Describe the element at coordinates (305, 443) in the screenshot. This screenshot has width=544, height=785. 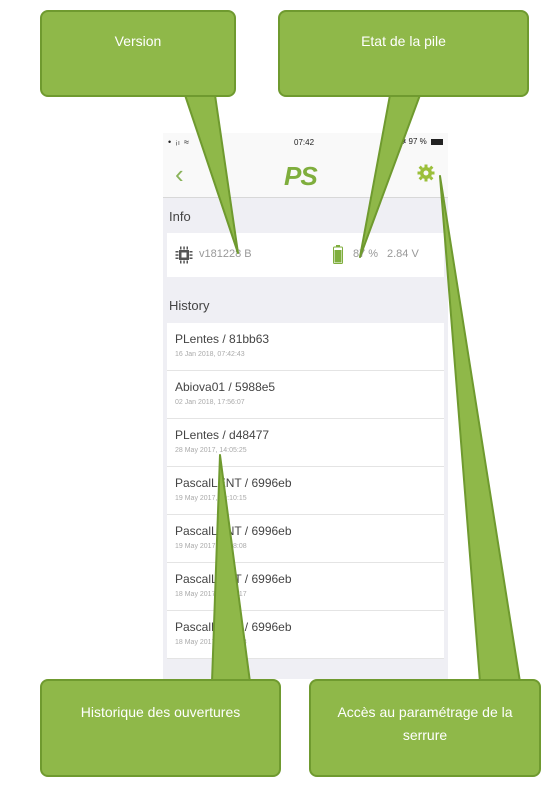
I see `history-row: PLentes / d48477 28 May 2017, 14:05:25` at that location.